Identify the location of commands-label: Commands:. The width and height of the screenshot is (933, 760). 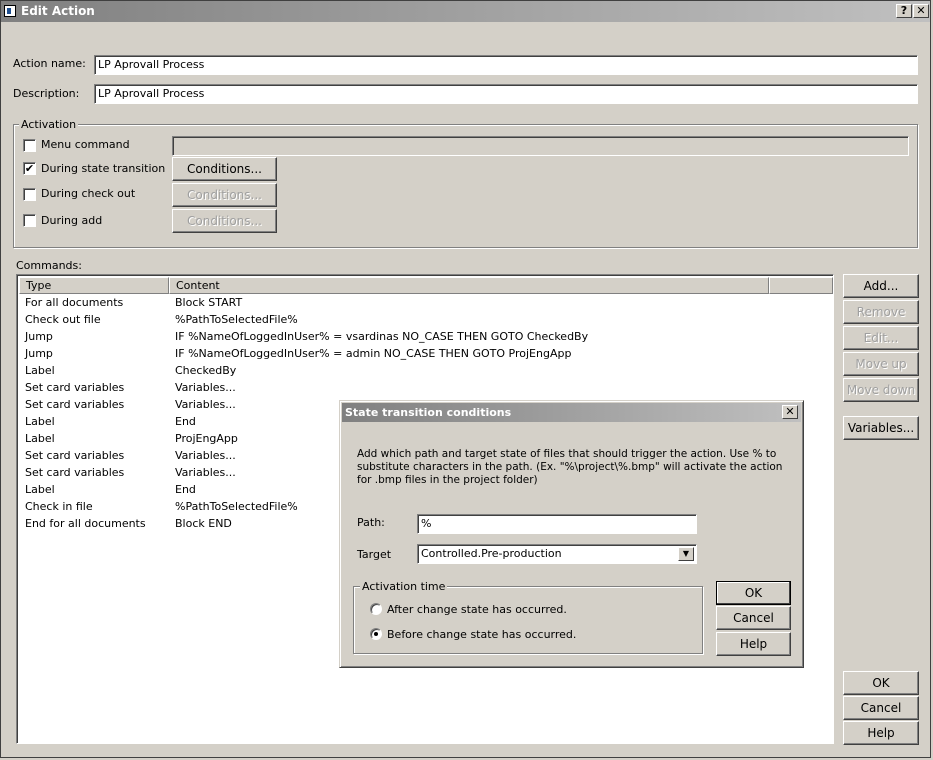
(49, 265).